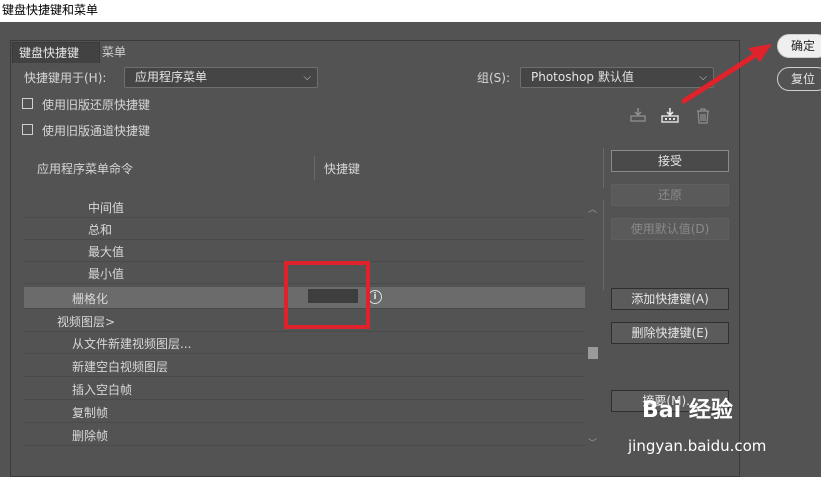  Describe the element at coordinates (410, 11) in the screenshot. I see `title-bar: 键盘快捷键和菜单` at that location.